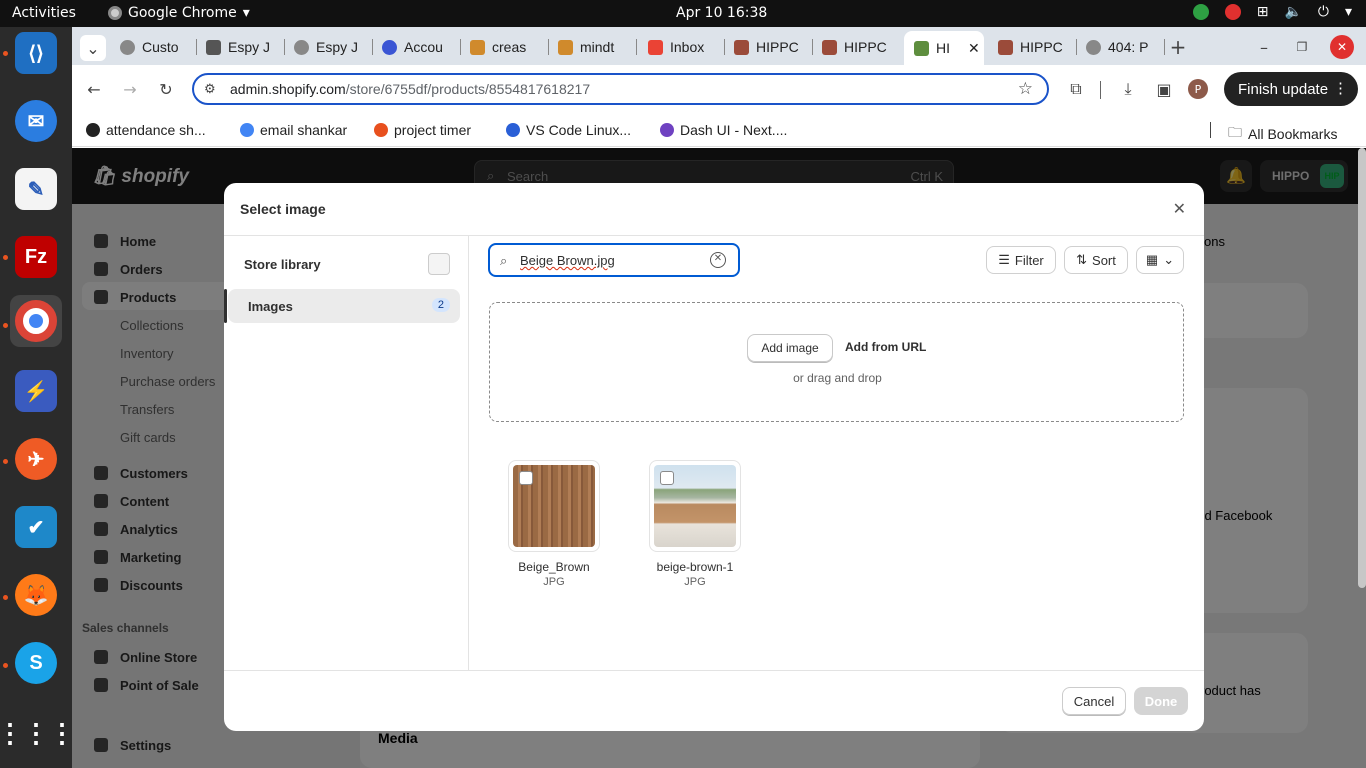 This screenshot has height=768, width=1366. I want to click on bookmark-email: email shankar, so click(293, 130).